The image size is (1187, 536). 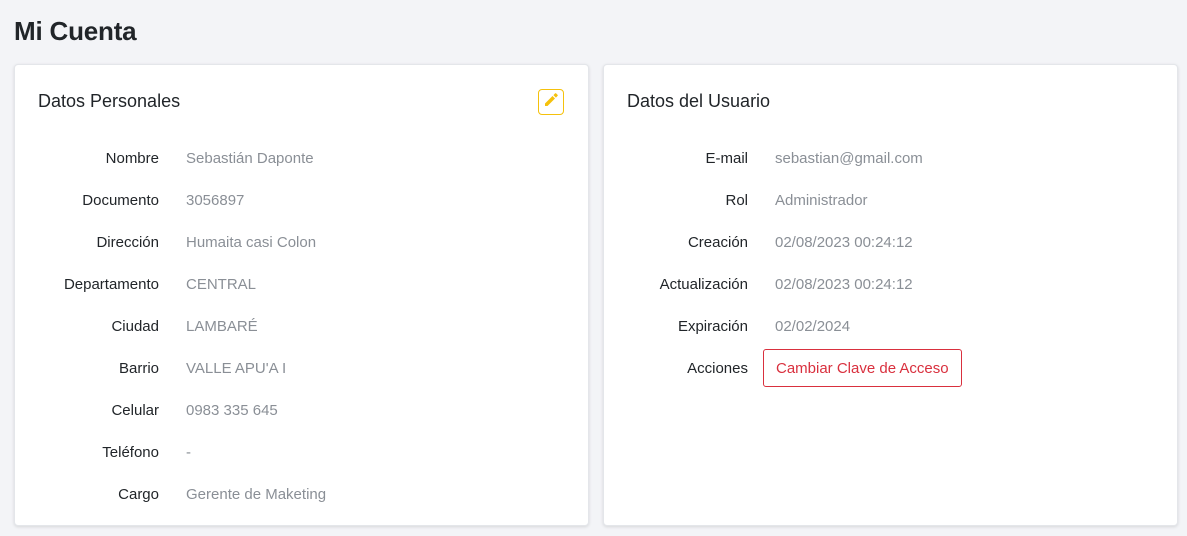 I want to click on field-label: Celular, so click(x=135, y=410).